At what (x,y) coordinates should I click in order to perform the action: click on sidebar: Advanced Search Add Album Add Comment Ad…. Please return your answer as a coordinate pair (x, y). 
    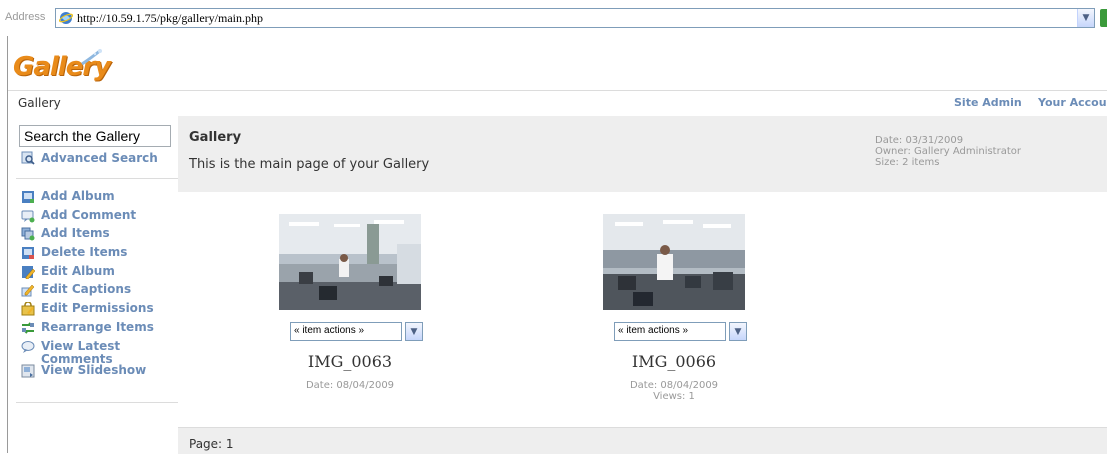
    Looking at the image, I should click on (93, 284).